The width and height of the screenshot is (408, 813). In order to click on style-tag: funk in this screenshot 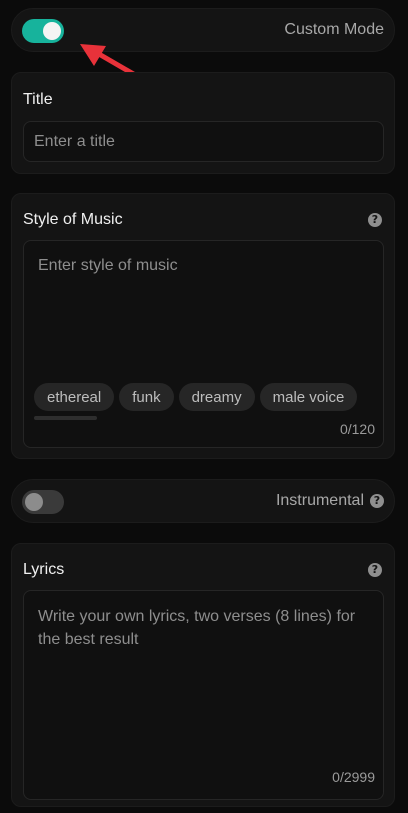, I will do `click(146, 397)`.